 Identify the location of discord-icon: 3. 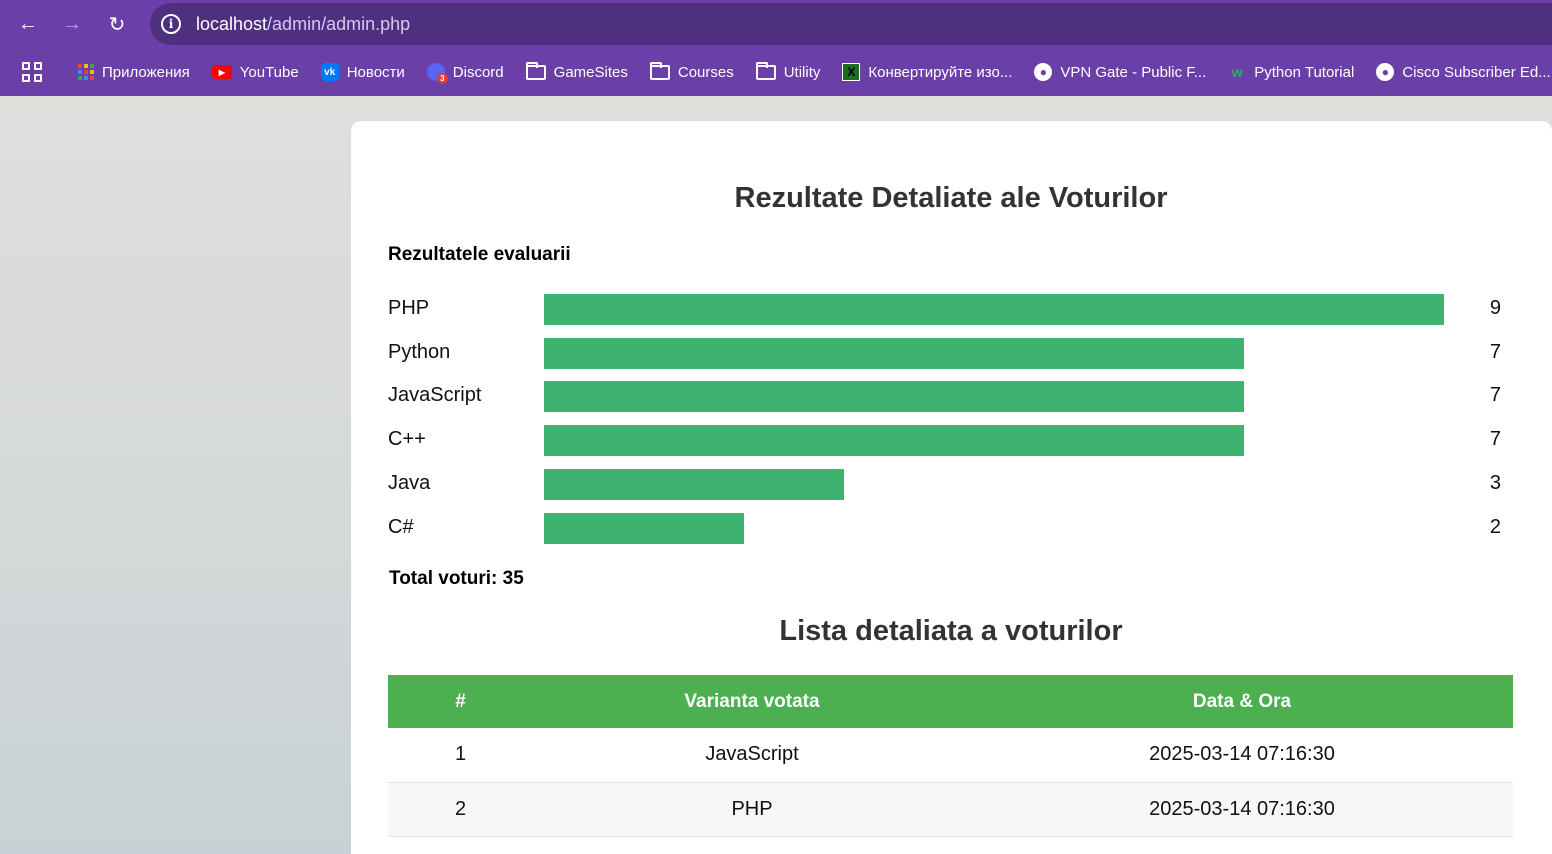
(437, 73).